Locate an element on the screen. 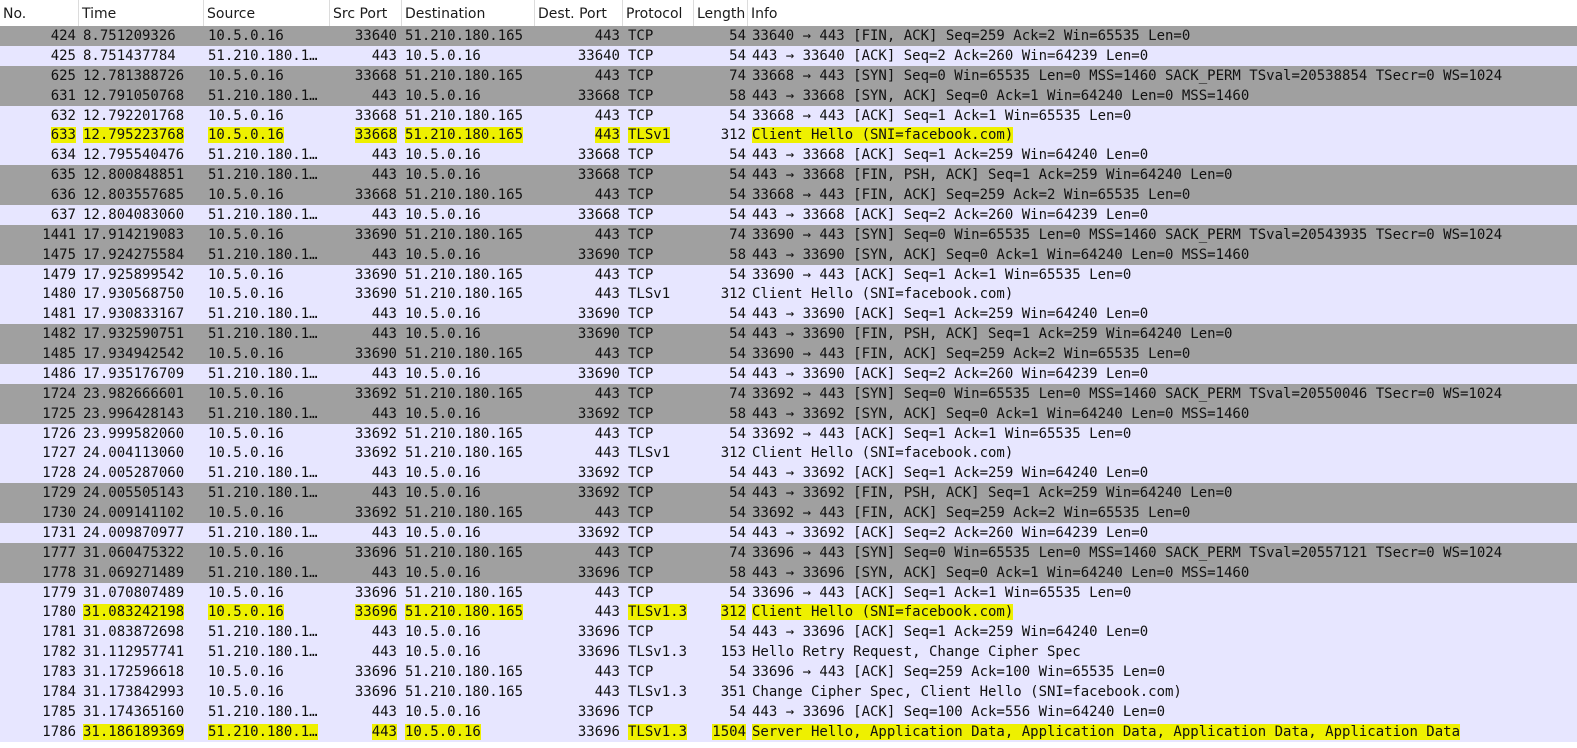 The image size is (1577, 748). cell-time: 31.083242198 is located at coordinates (134, 612).